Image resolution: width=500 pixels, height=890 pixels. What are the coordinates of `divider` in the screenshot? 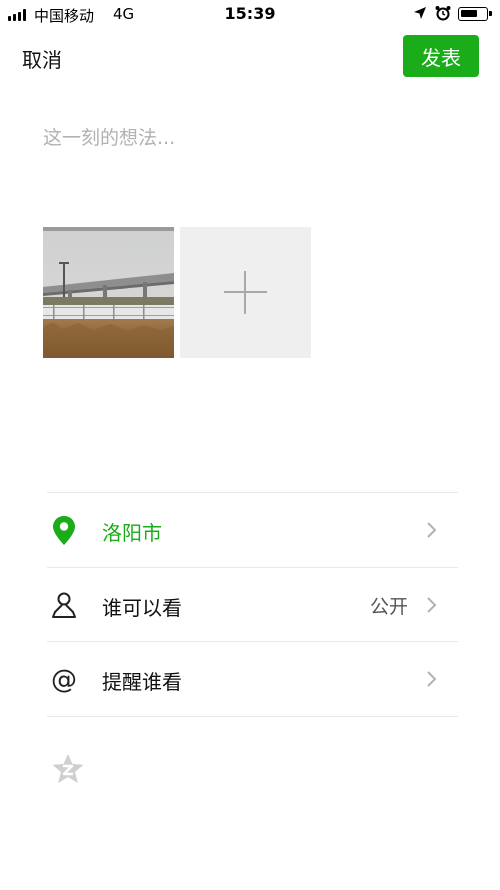 It's located at (252, 716).